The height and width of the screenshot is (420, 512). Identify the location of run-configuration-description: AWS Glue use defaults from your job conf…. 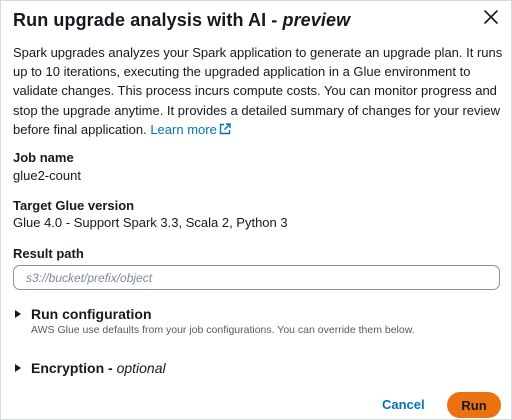
(223, 330).